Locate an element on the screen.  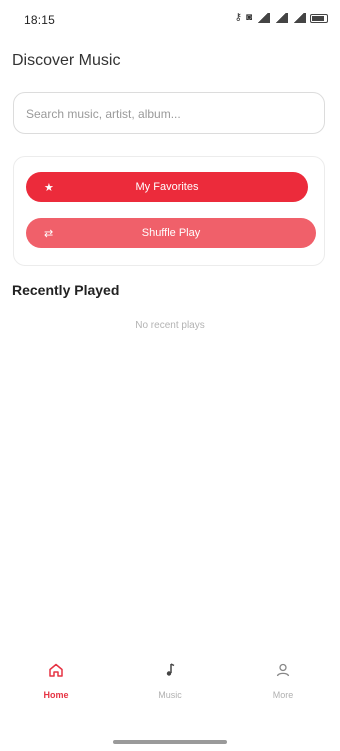
signal-2-icon is located at coordinates (299, 18).